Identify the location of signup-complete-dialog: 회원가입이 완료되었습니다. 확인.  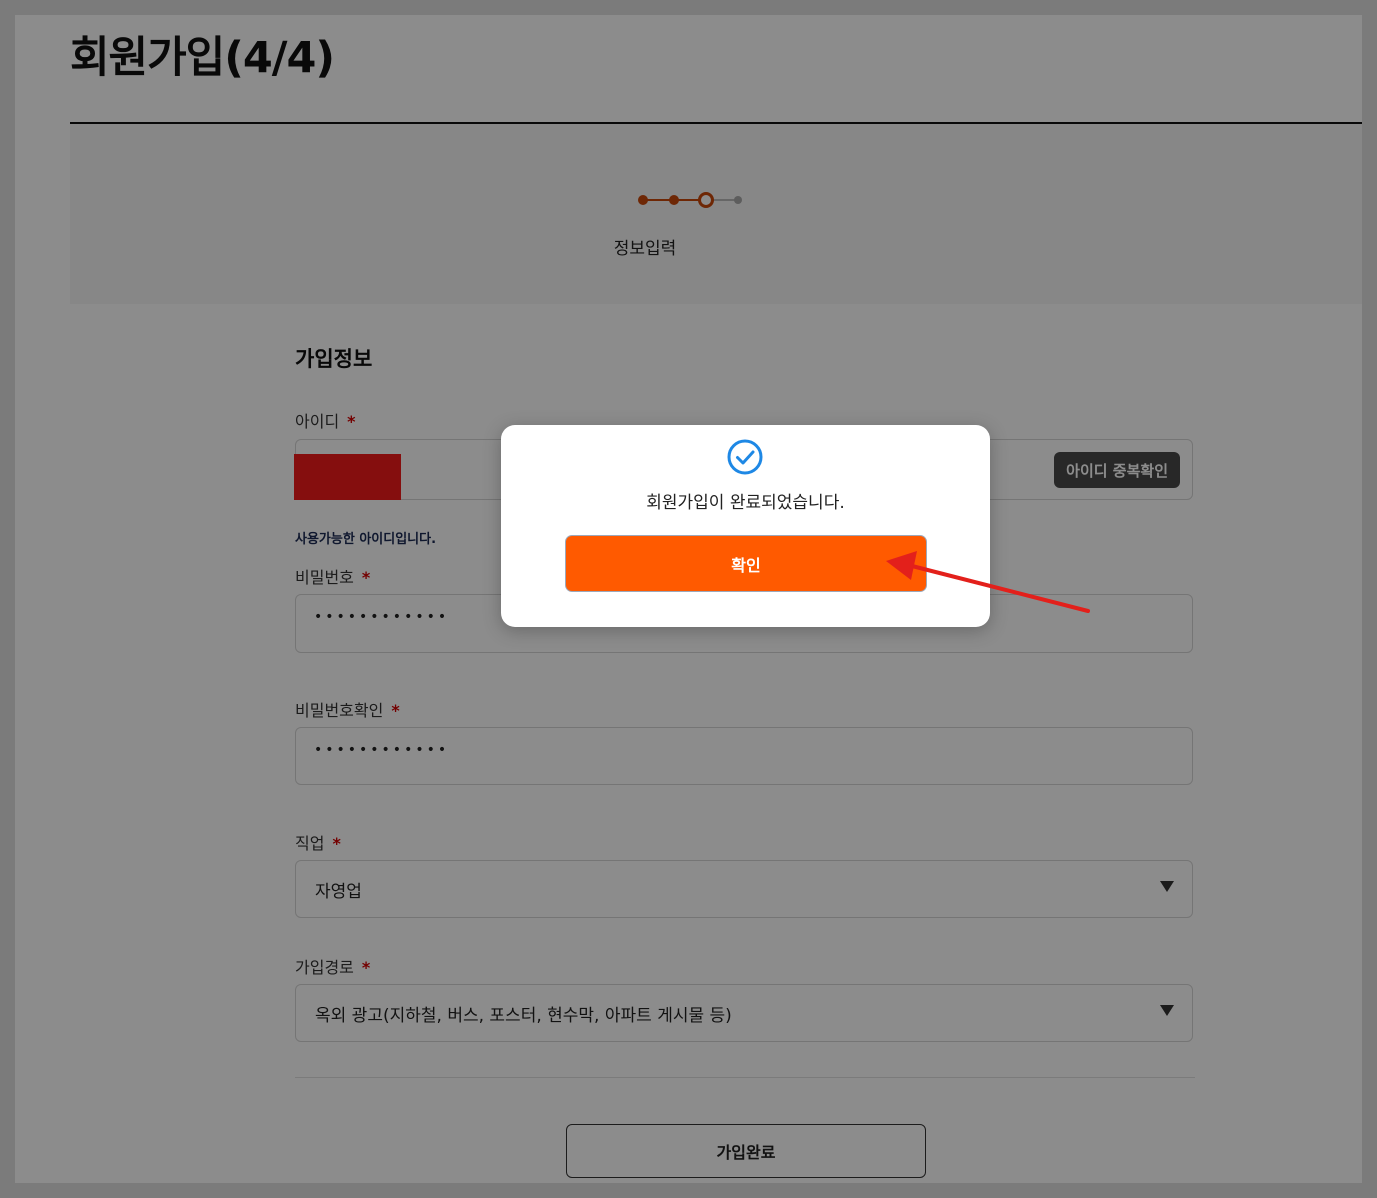
(745, 526).